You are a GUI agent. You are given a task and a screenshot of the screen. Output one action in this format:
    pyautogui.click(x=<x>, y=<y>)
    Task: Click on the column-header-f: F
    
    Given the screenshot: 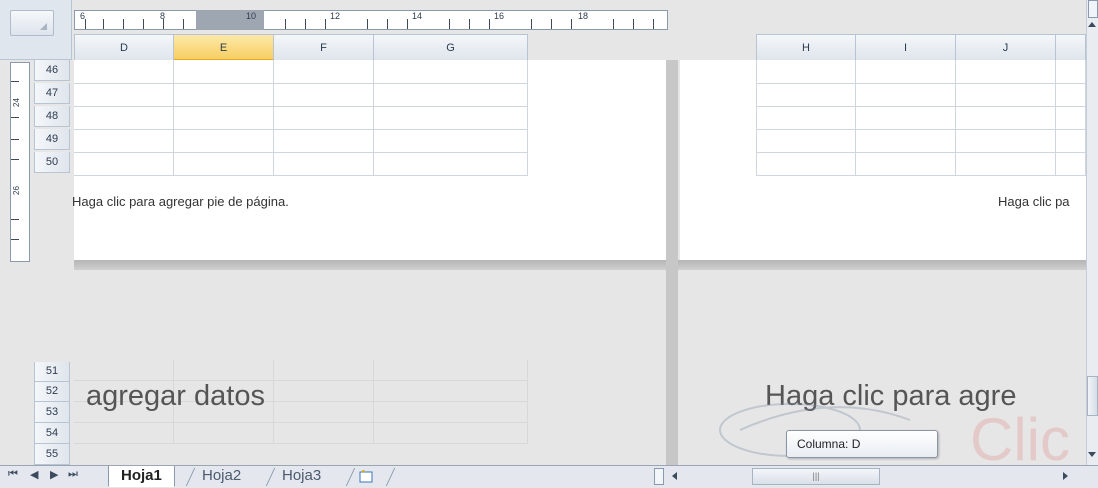 What is the action you would take?
    pyautogui.click(x=324, y=47)
    